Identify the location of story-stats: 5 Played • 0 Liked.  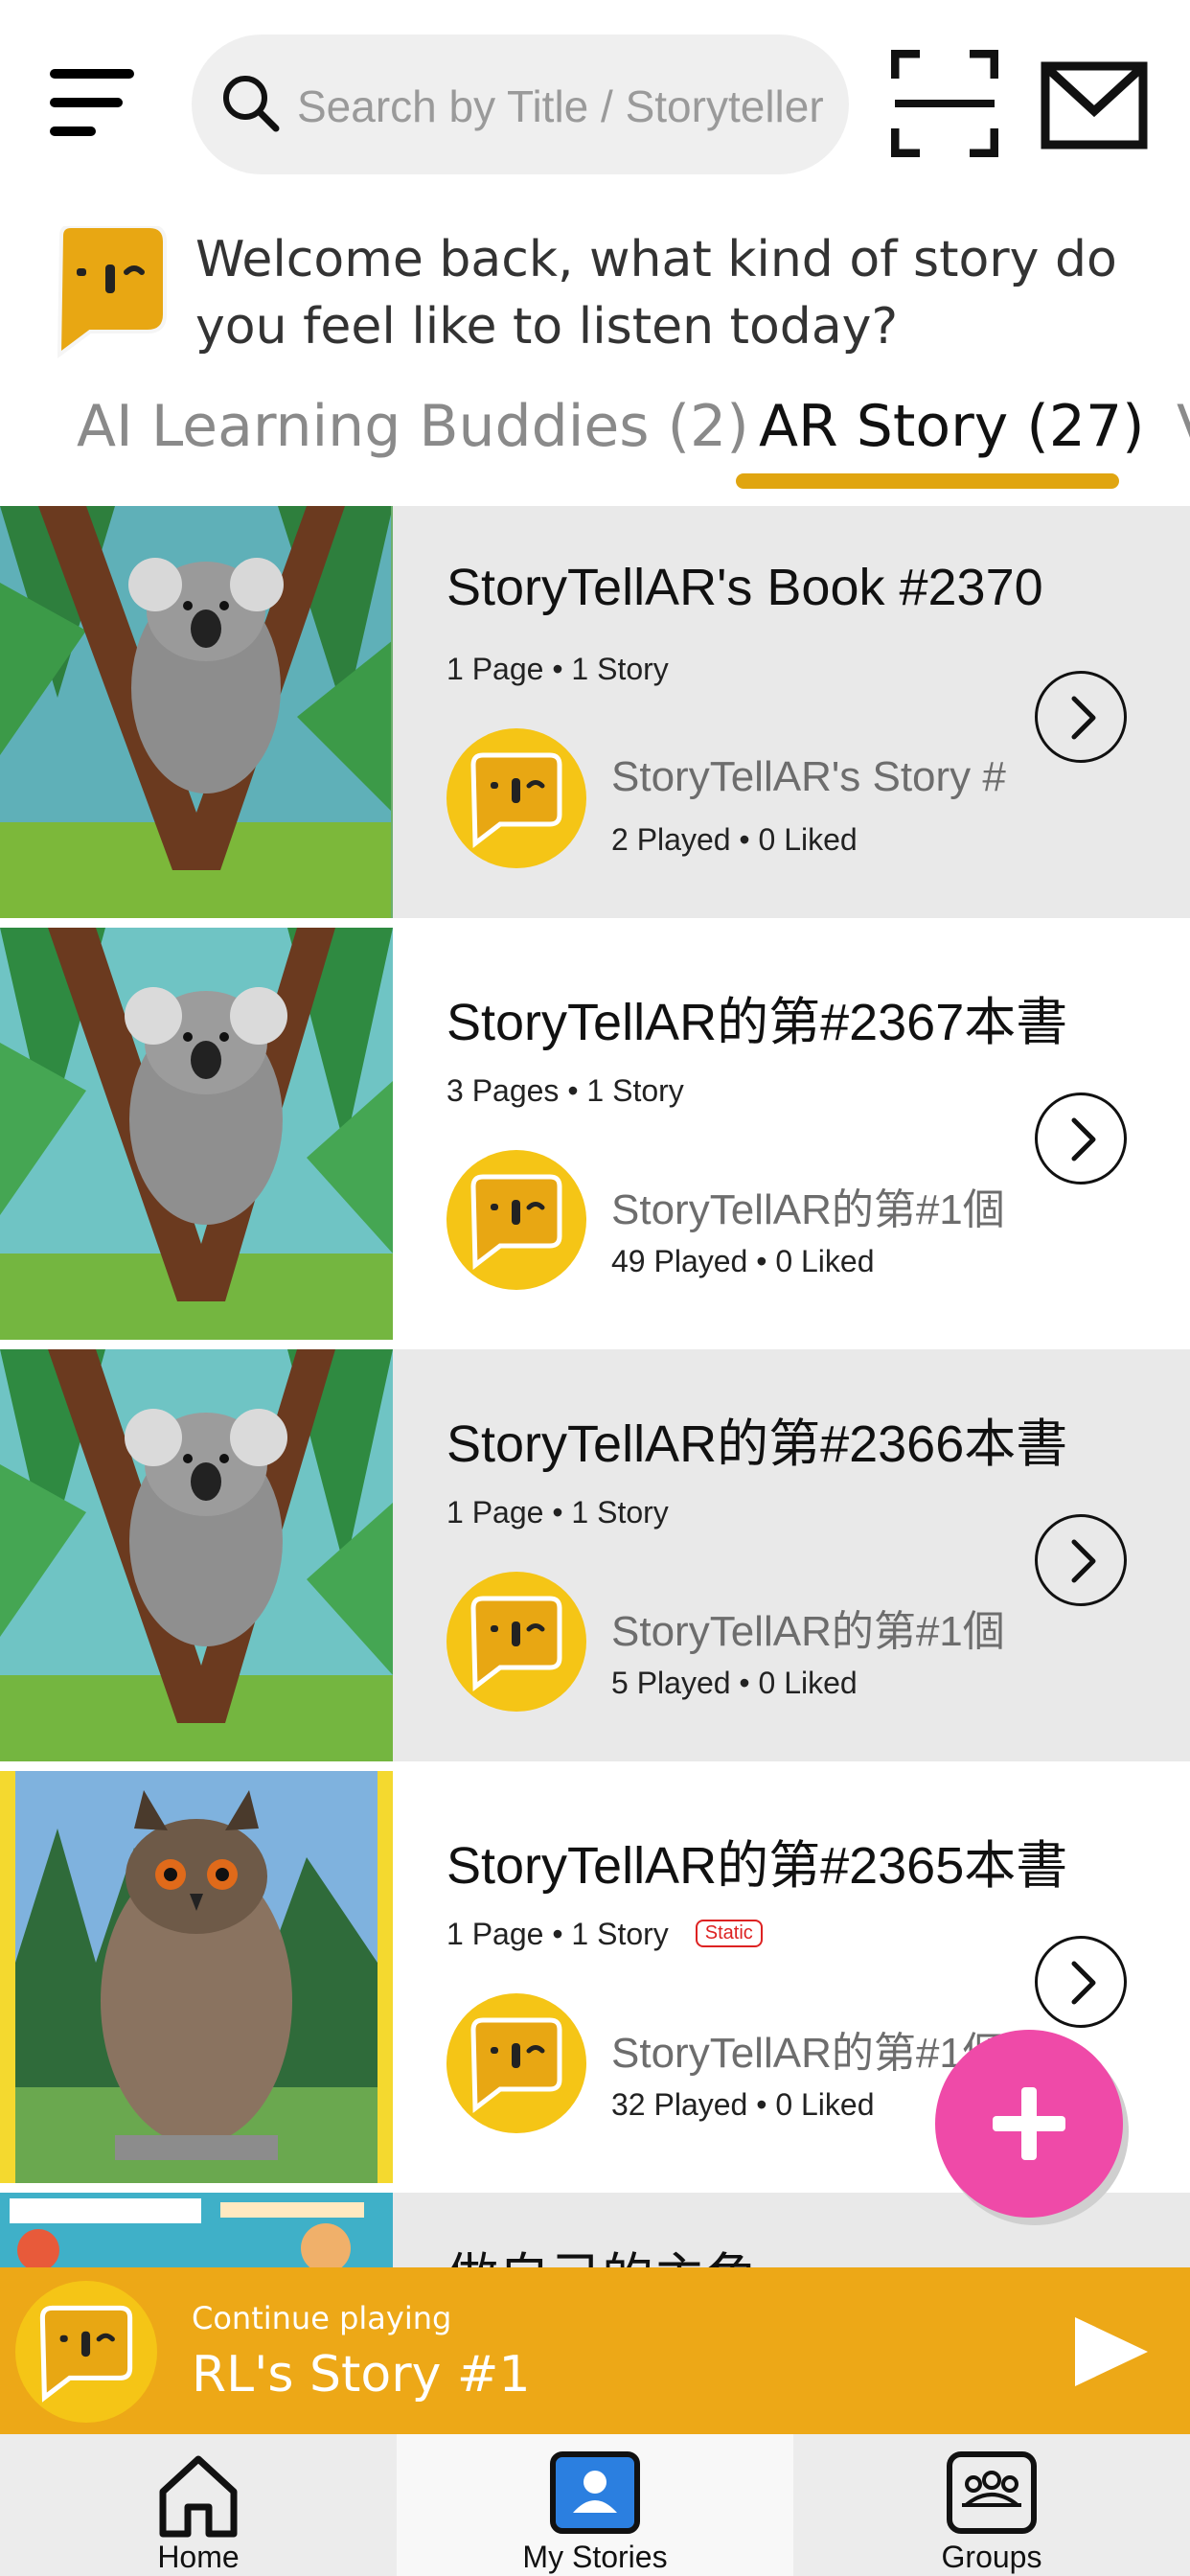
(734, 1683).